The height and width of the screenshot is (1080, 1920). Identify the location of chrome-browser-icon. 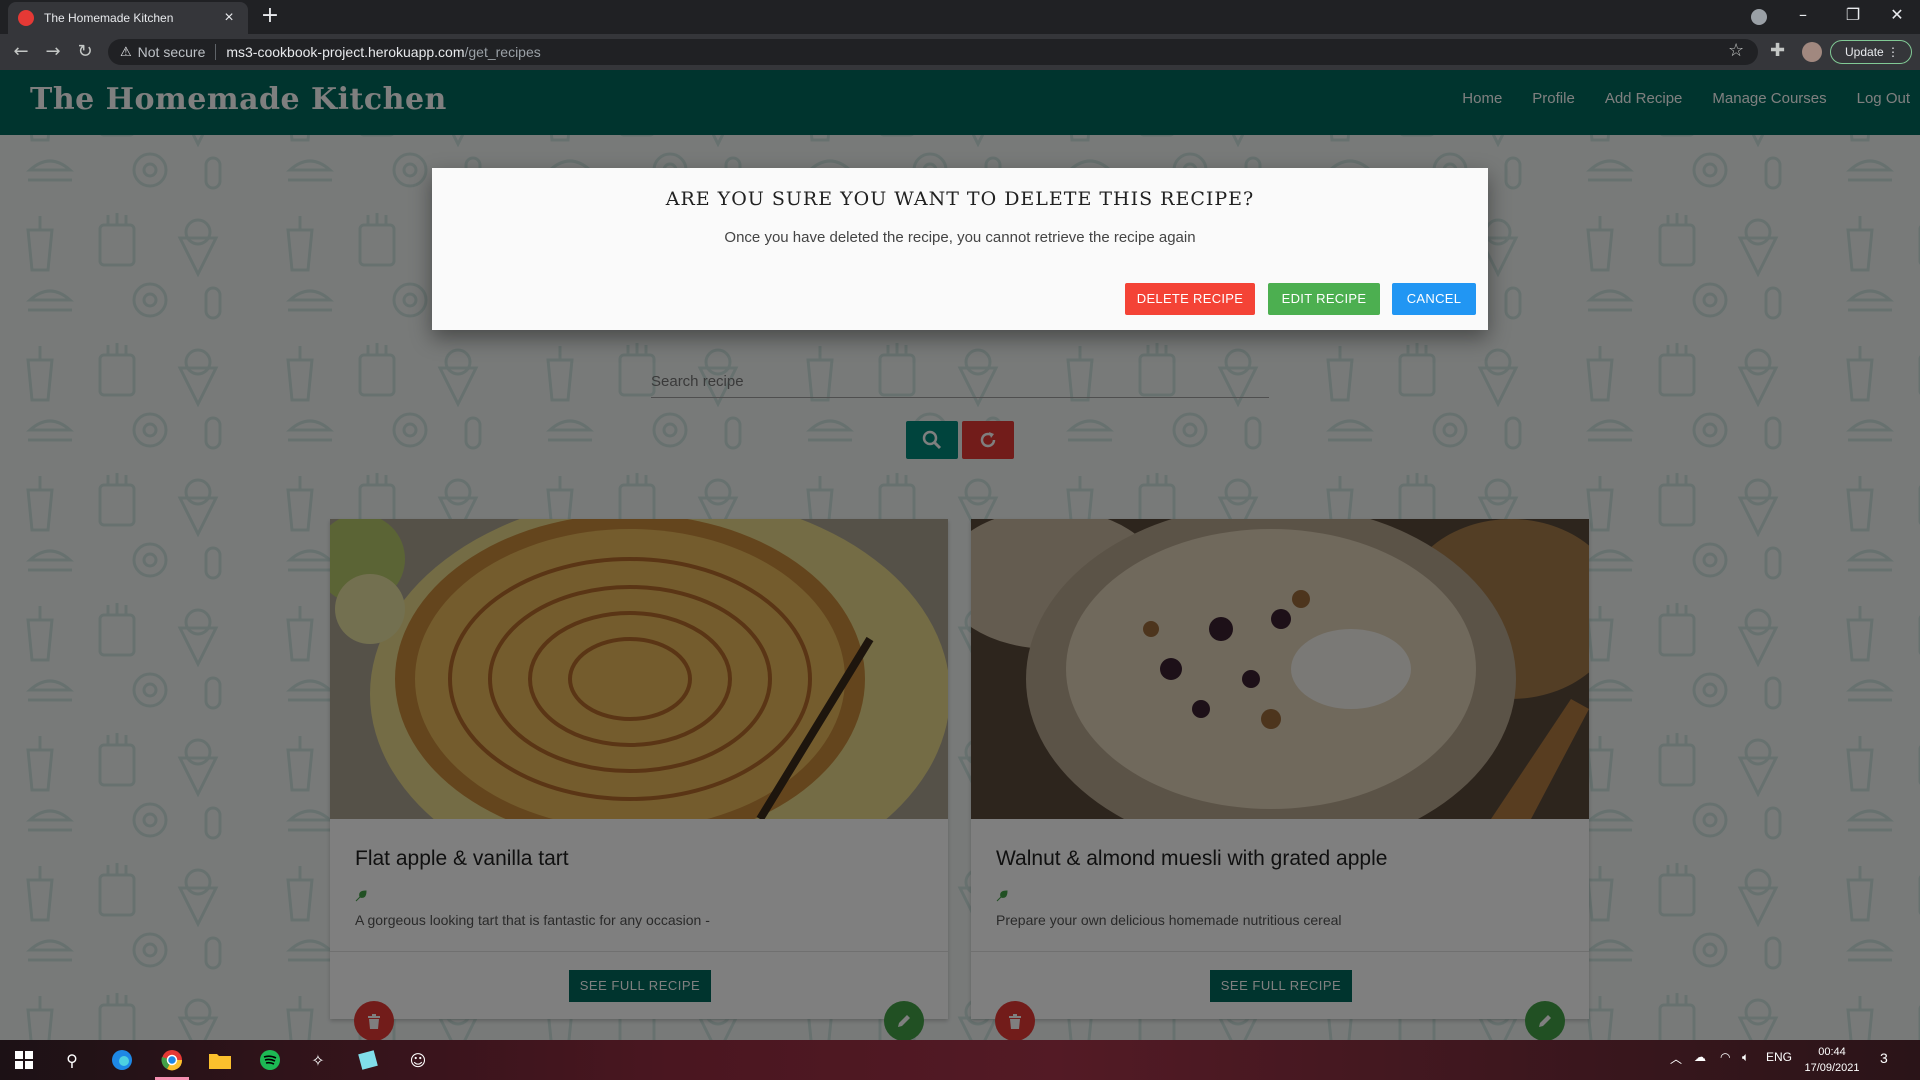
(172, 1060).